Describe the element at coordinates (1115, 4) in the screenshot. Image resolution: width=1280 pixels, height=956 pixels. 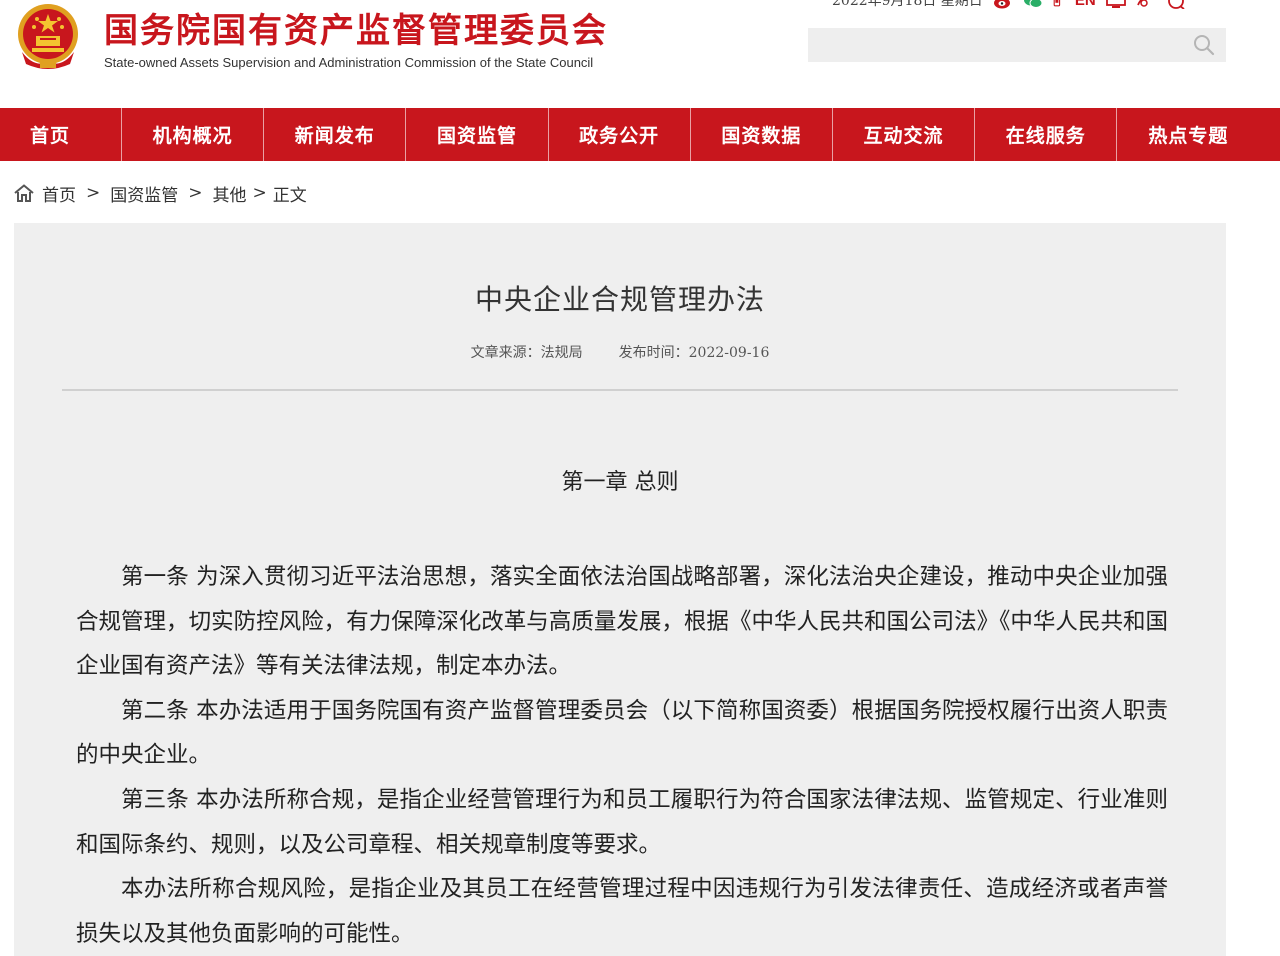
I see `desktop-icon` at that location.